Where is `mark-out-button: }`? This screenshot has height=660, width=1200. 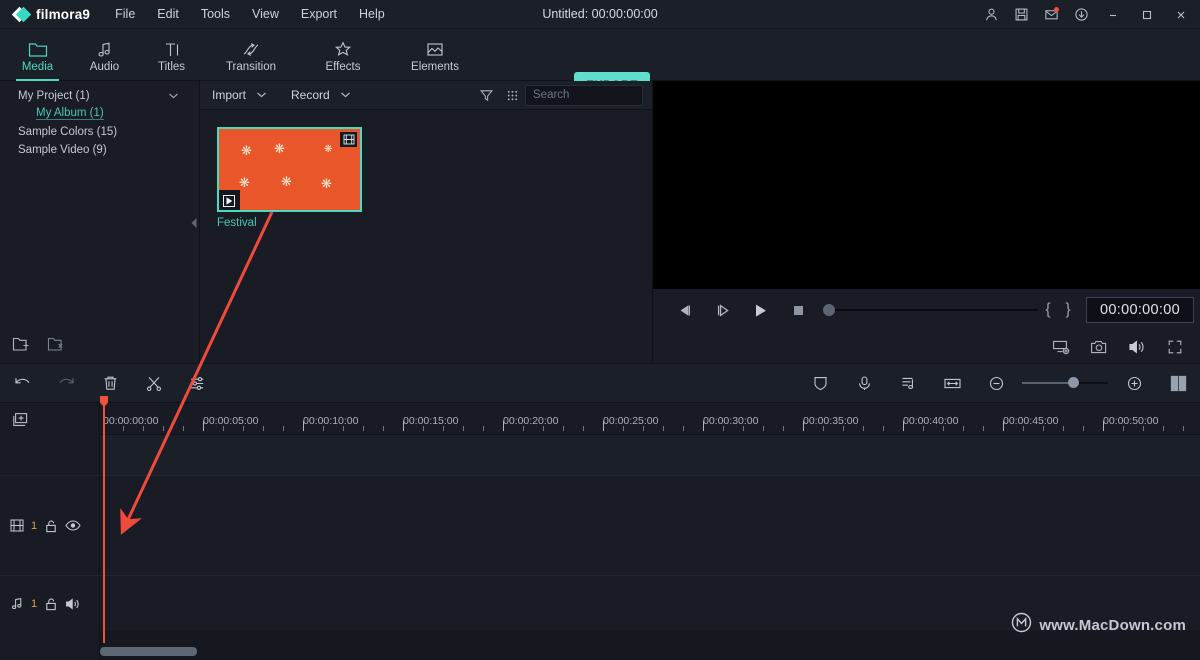 mark-out-button: } is located at coordinates (1068, 310).